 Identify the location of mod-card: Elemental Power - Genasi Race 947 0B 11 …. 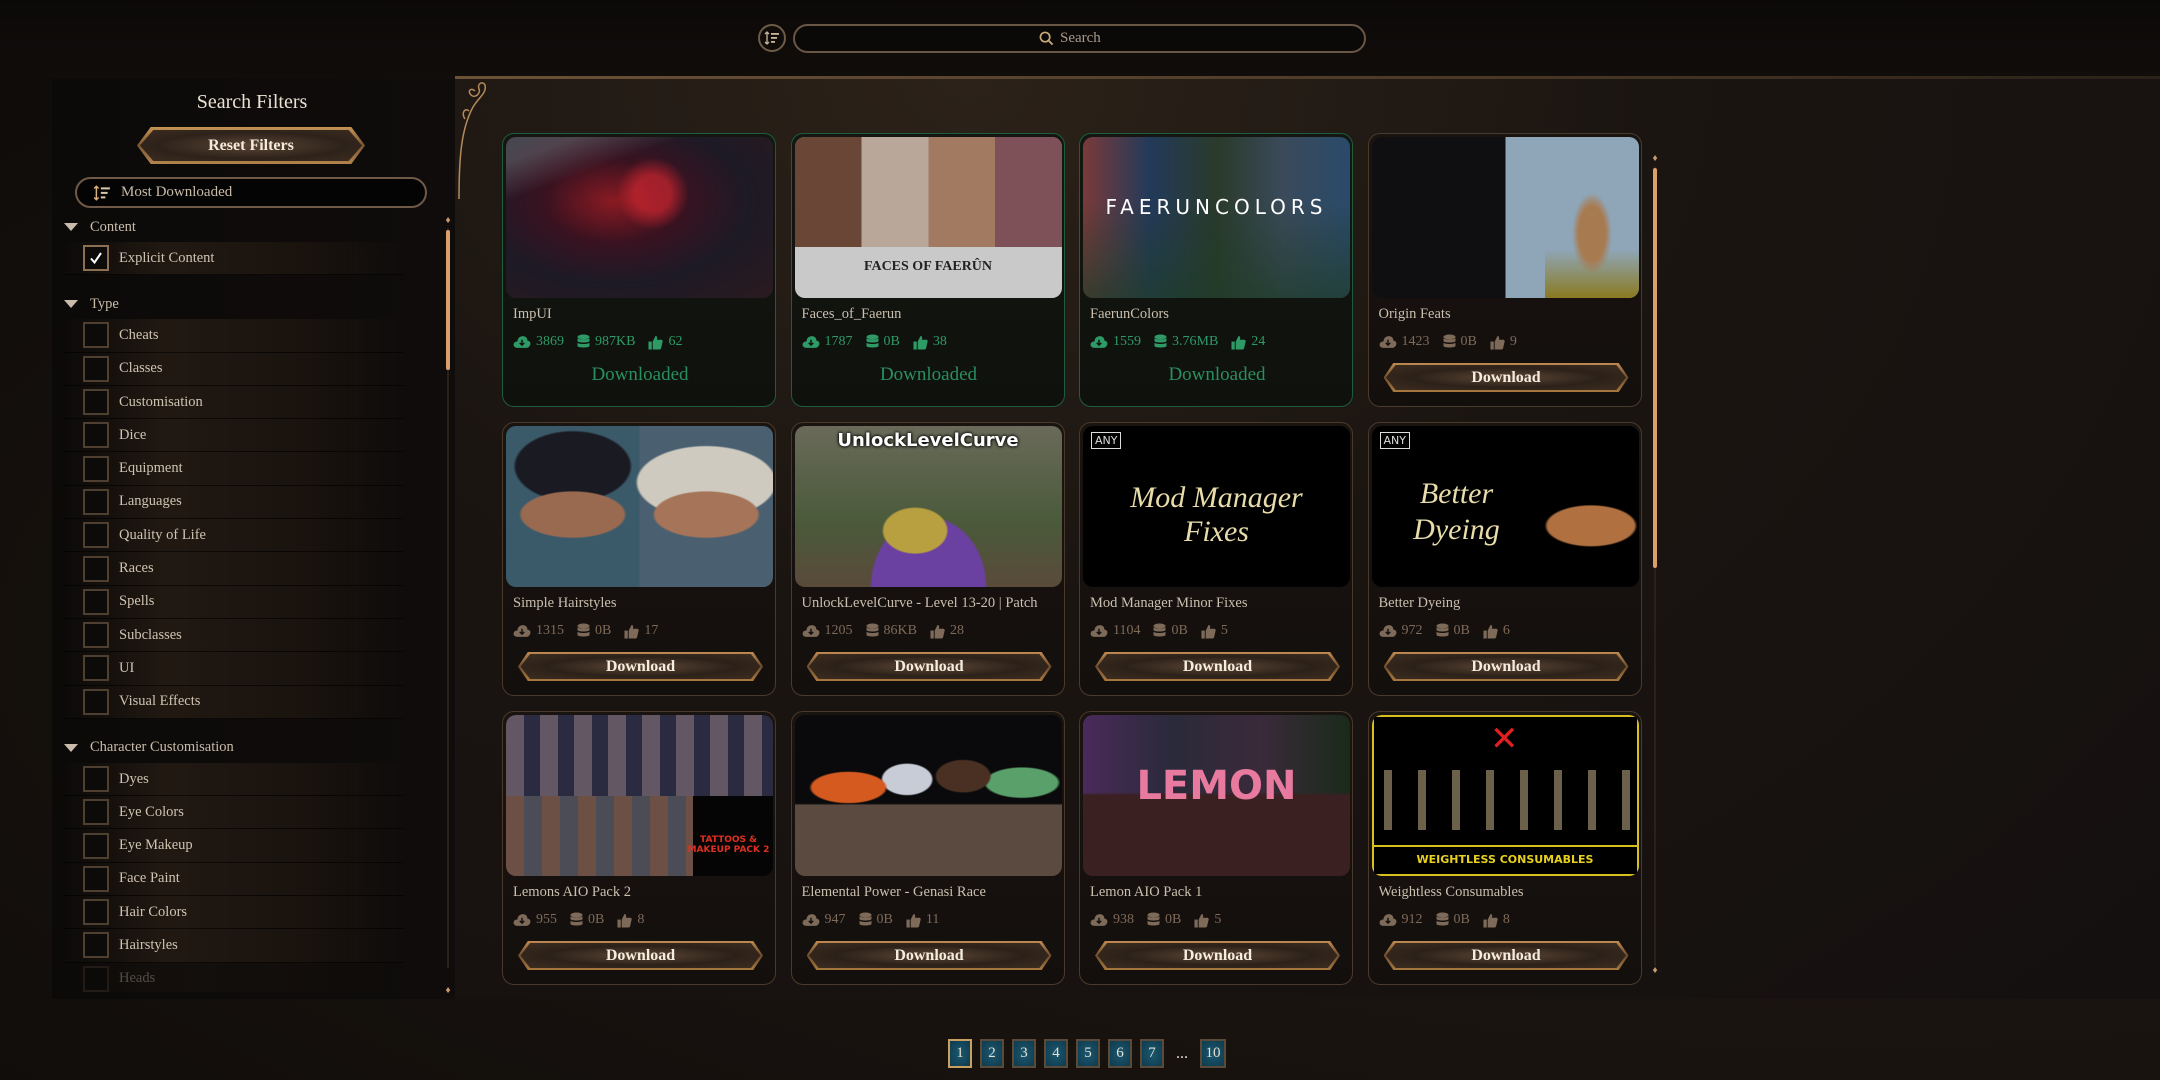
(927, 848).